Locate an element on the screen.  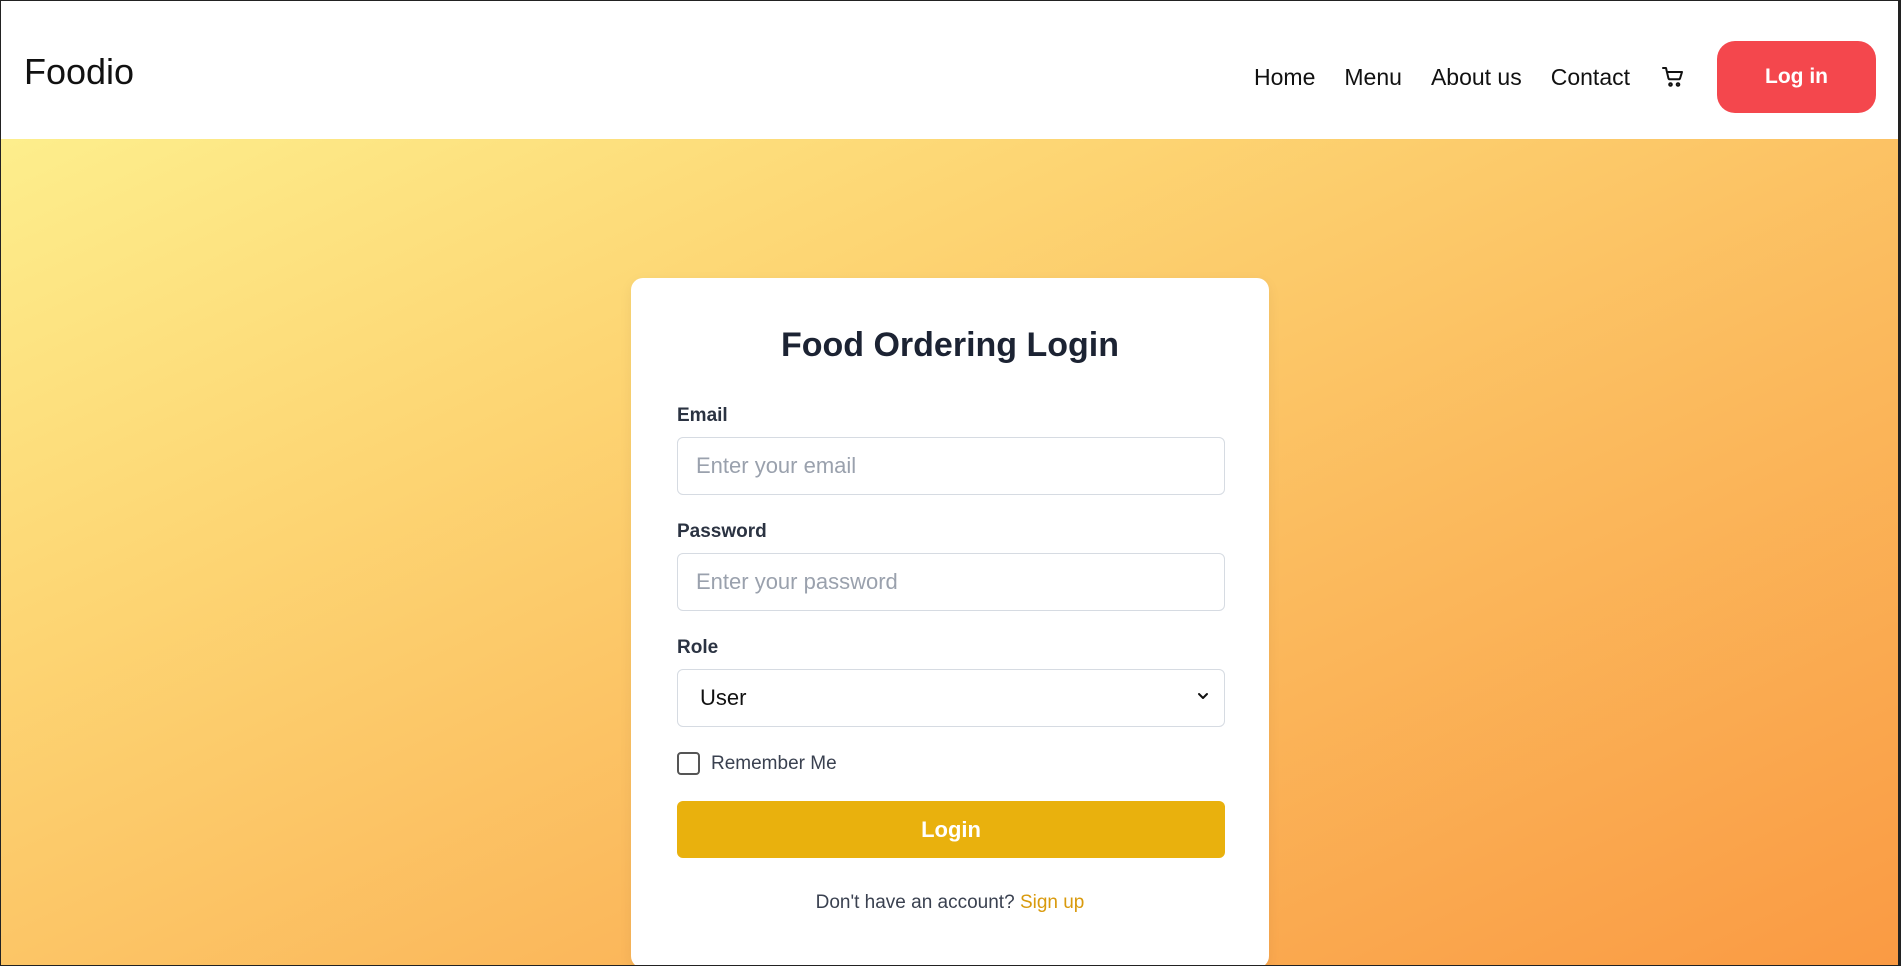
role-label: Role is located at coordinates (698, 647).